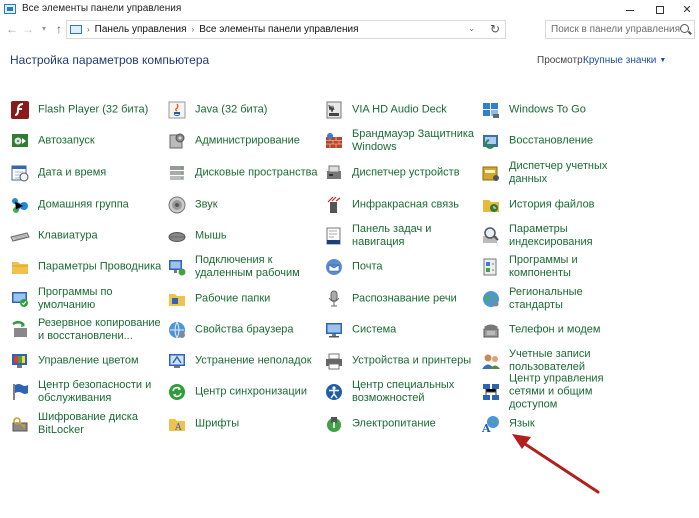 This screenshot has width=699, height=518. I want to click on cp-item: Дисковые пространства, so click(242, 173).